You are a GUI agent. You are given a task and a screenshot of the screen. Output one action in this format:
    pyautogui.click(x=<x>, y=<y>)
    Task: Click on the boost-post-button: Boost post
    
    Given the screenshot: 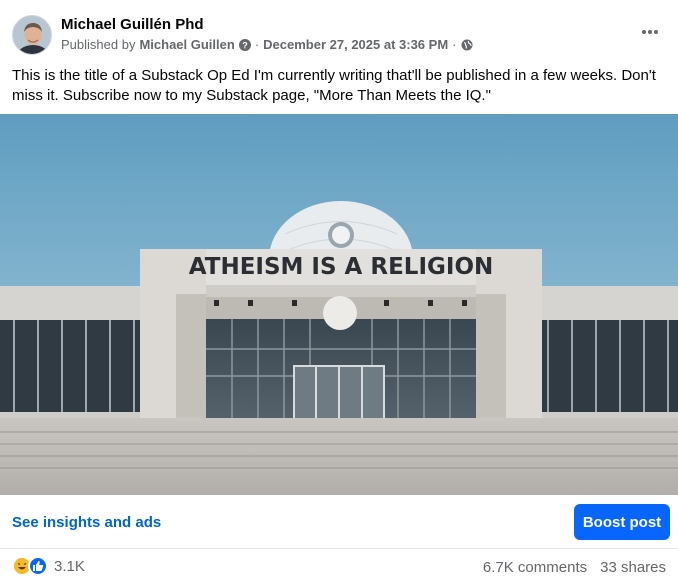 What is the action you would take?
    pyautogui.click(x=622, y=522)
    